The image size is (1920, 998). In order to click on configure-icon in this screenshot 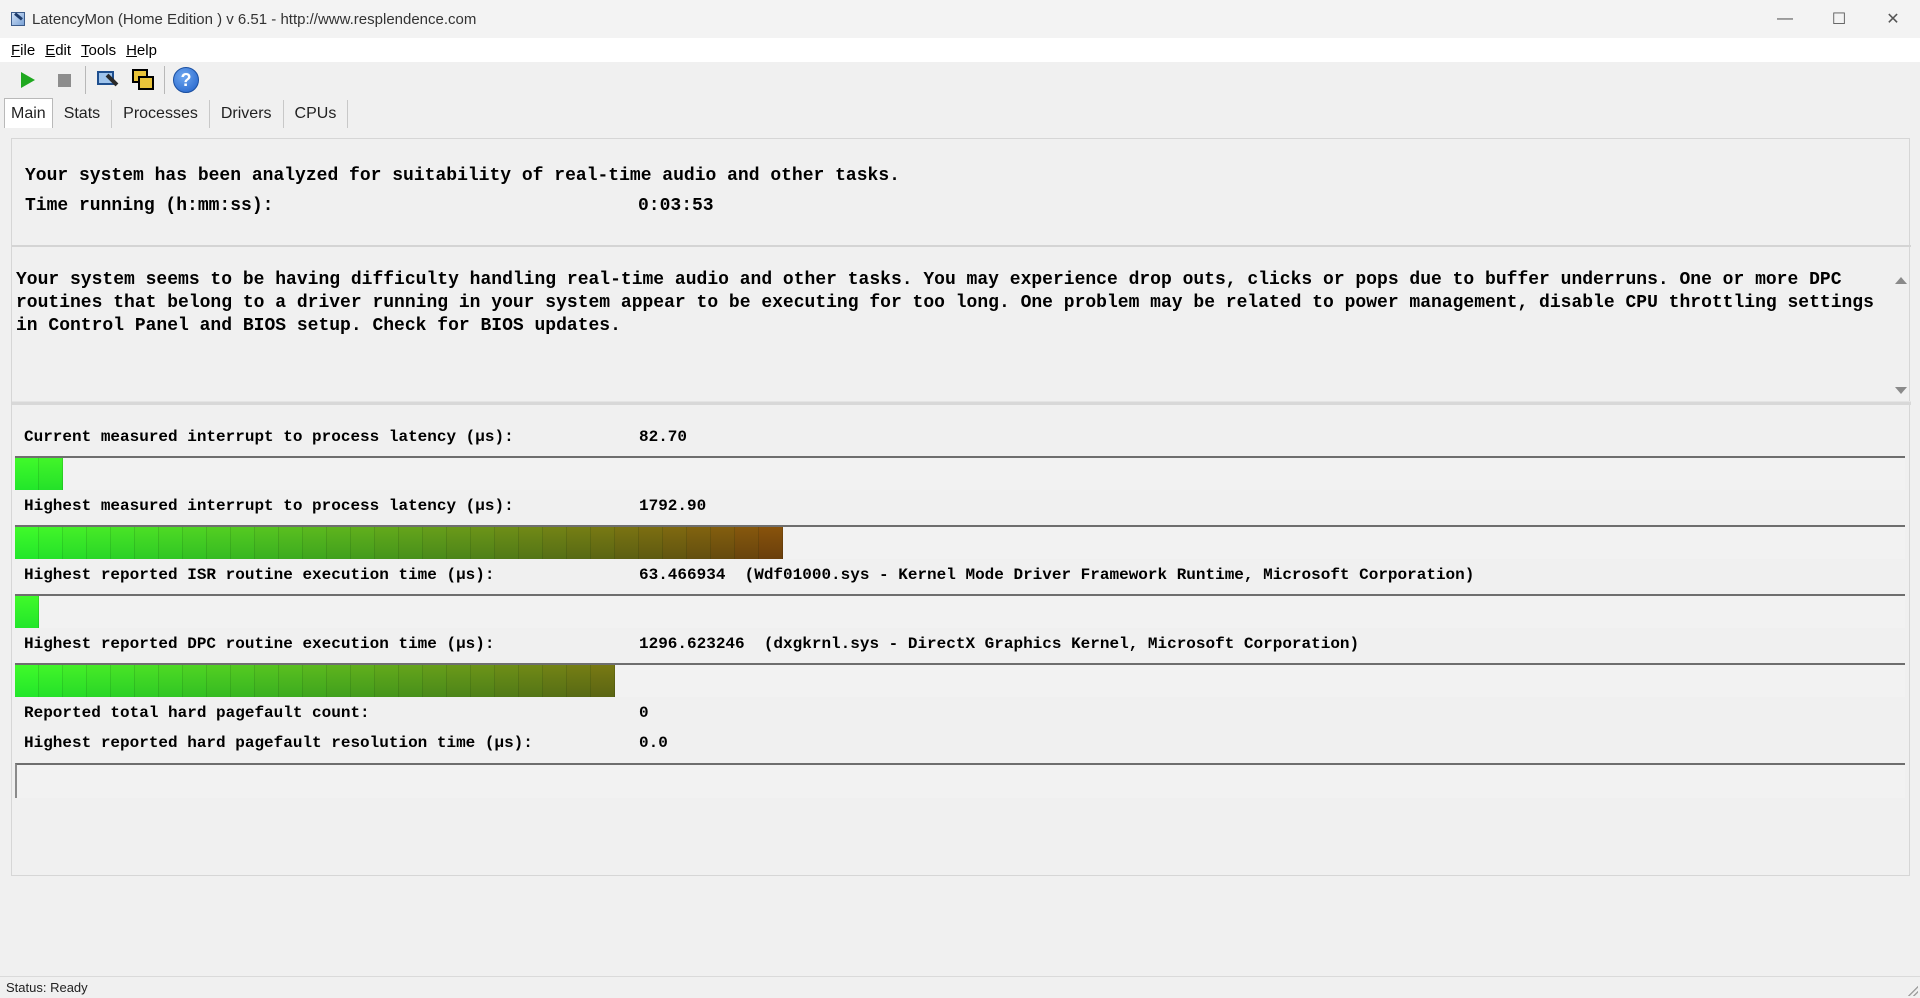, I will do `click(107, 80)`.